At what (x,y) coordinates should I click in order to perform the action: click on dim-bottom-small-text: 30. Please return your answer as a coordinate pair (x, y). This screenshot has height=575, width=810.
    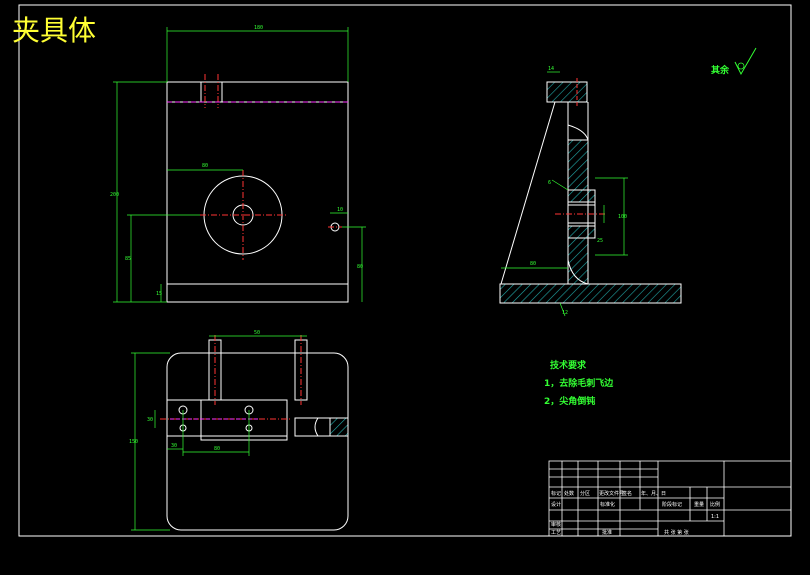
    Looking at the image, I should click on (150, 420).